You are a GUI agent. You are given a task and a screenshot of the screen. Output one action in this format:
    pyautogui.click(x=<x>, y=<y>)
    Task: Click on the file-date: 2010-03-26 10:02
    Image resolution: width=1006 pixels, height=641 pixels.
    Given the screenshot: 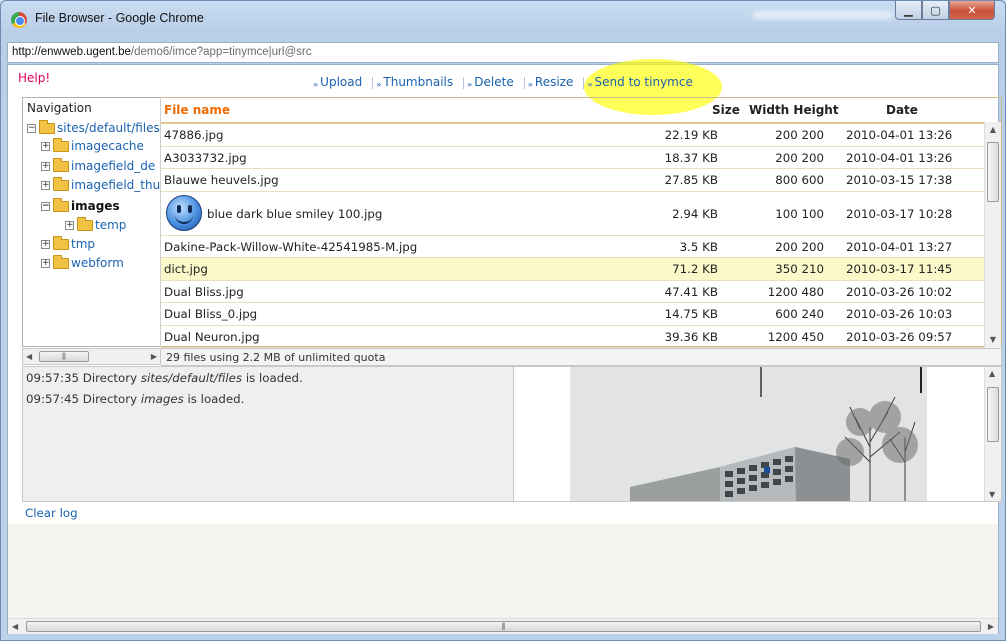 What is the action you would take?
    pyautogui.click(x=899, y=291)
    